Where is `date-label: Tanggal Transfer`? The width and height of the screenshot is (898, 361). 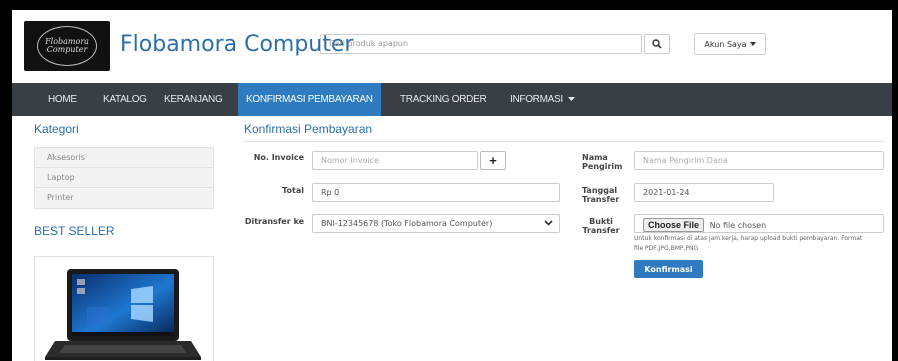 date-label: Tanggal Transfer is located at coordinates (601, 195).